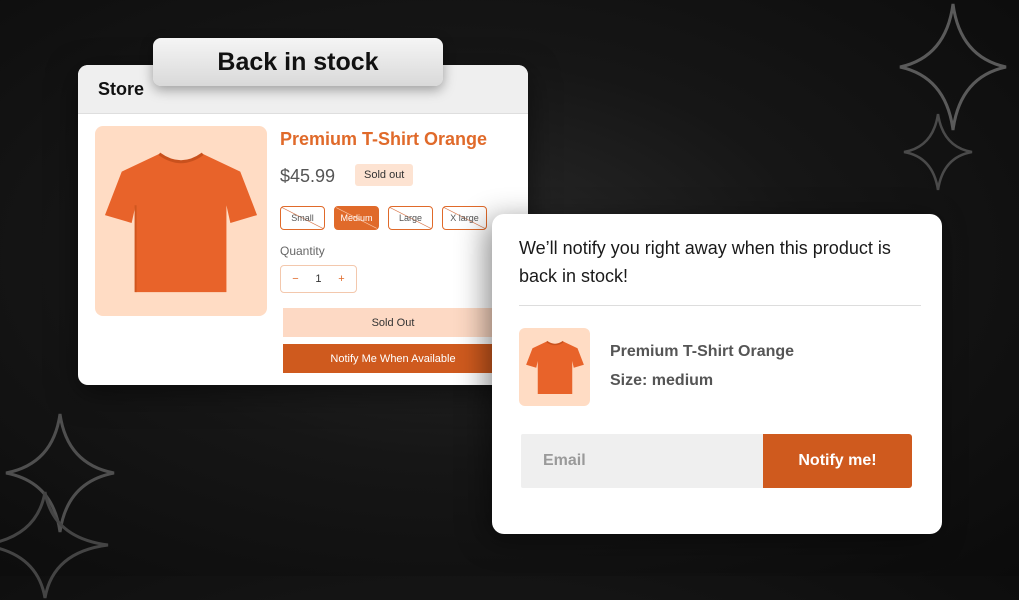  What do you see at coordinates (464, 218) in the screenshot?
I see `size-option-x-large: X large` at bounding box center [464, 218].